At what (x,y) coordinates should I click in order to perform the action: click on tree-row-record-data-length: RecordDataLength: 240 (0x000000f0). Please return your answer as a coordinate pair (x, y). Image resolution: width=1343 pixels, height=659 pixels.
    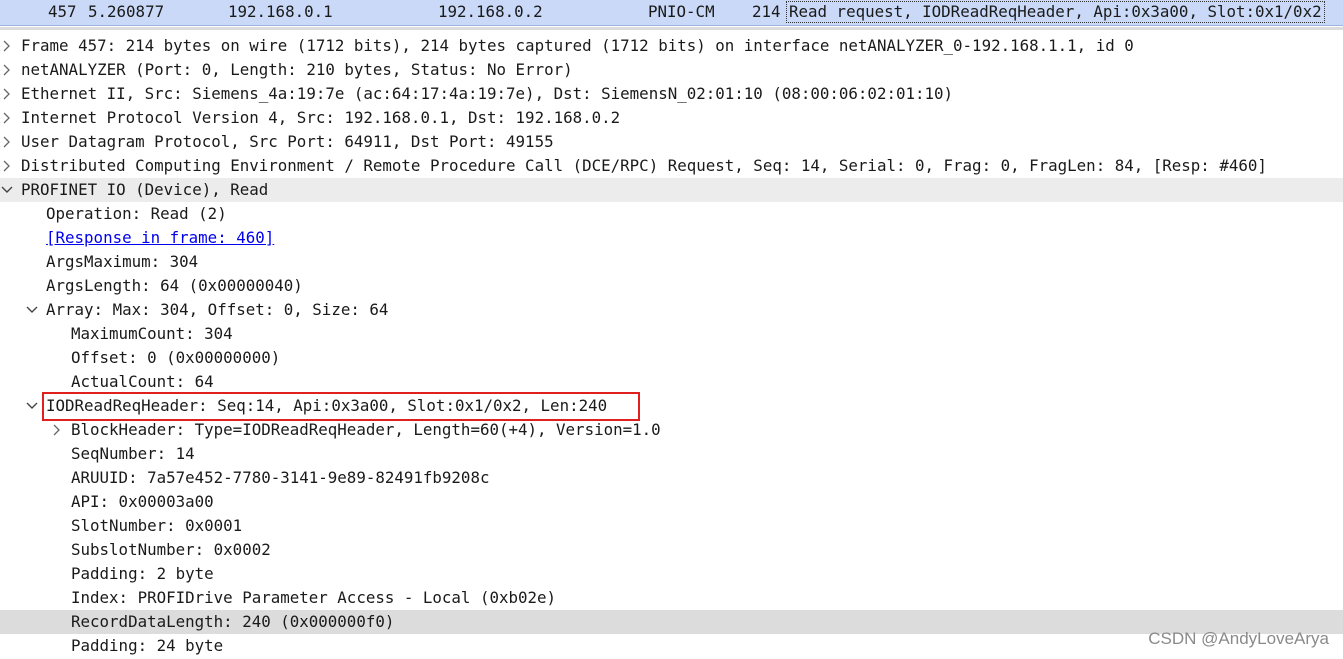
    Looking at the image, I should click on (671, 622).